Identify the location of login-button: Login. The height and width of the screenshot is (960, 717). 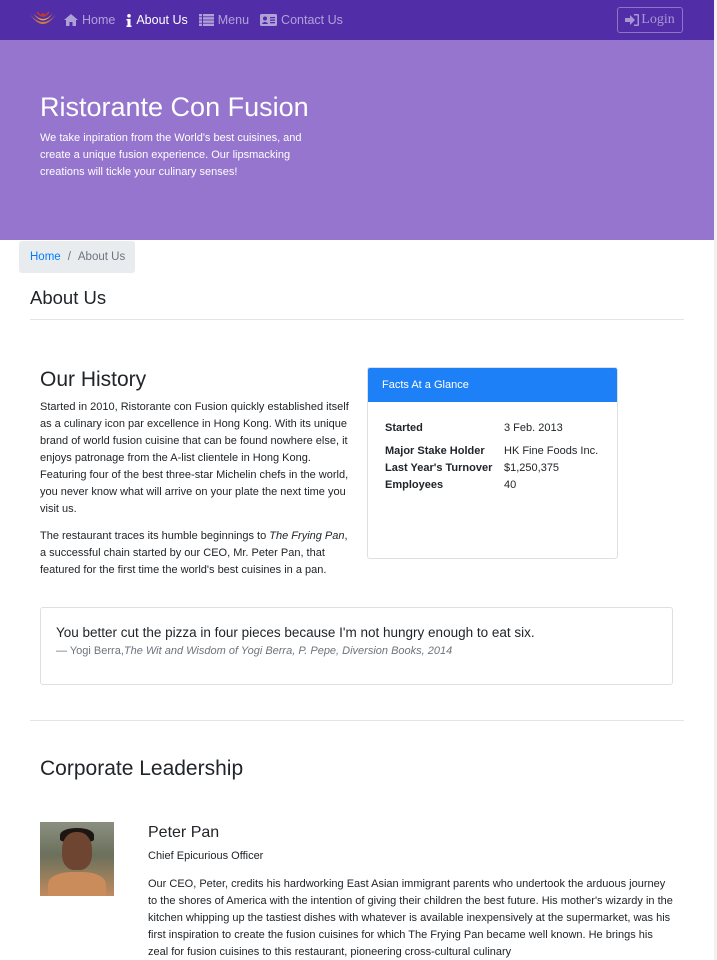
(650, 20).